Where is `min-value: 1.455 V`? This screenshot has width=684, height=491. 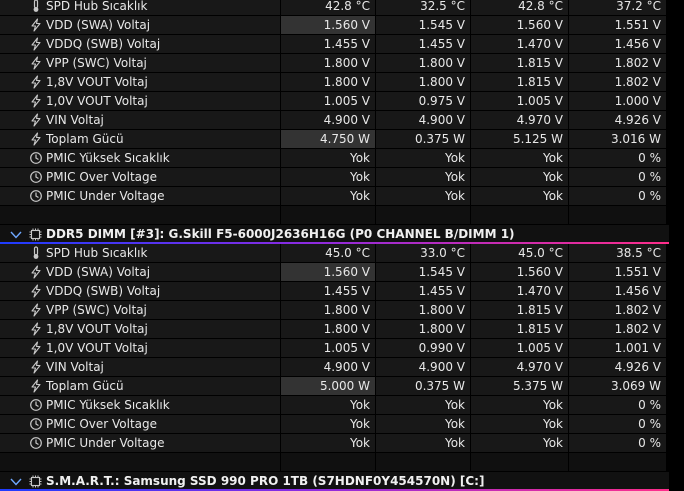 min-value: 1.455 V is located at coordinates (423, 44).